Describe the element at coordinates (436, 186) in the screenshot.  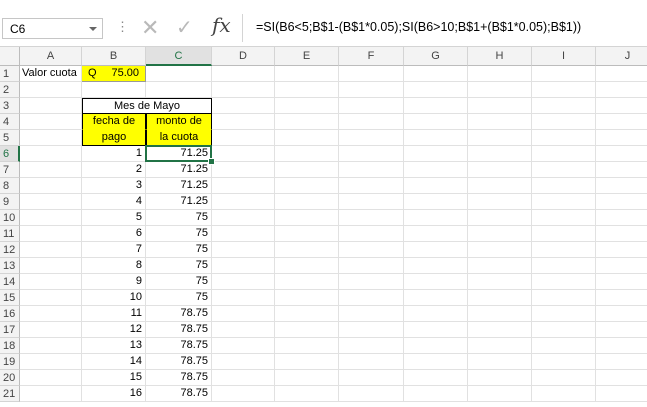
I see `cell-g8` at that location.